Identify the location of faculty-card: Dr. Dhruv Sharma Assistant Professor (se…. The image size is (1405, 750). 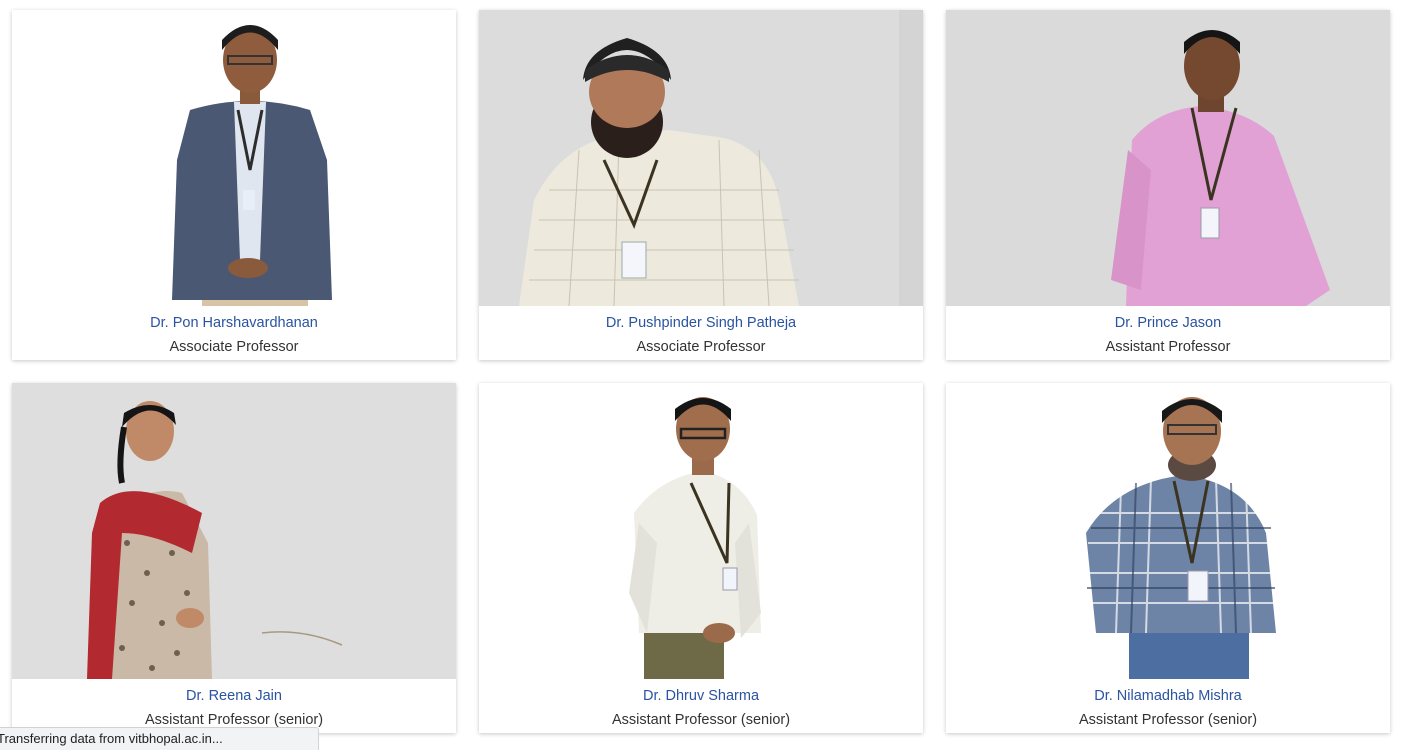
(701, 558).